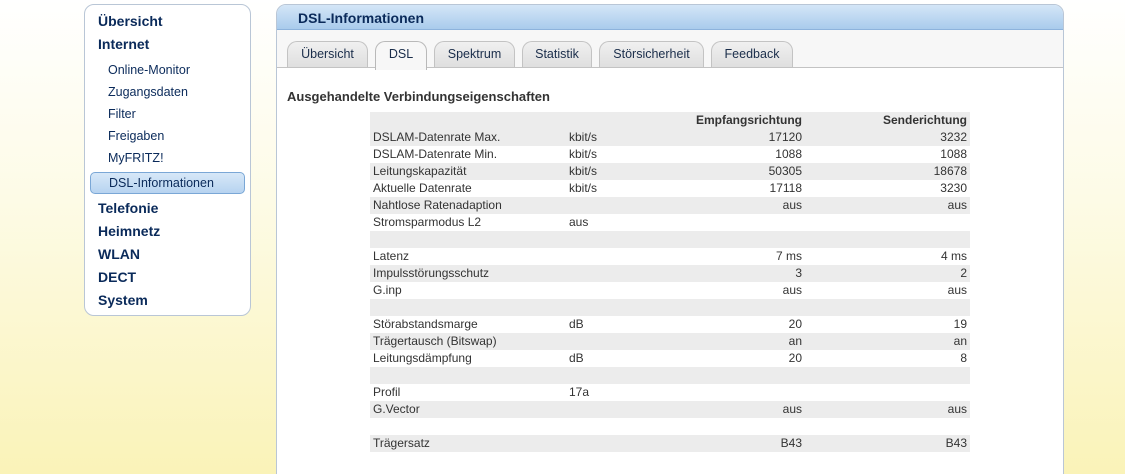  I want to click on row-empfang-value: B43, so click(791, 443).